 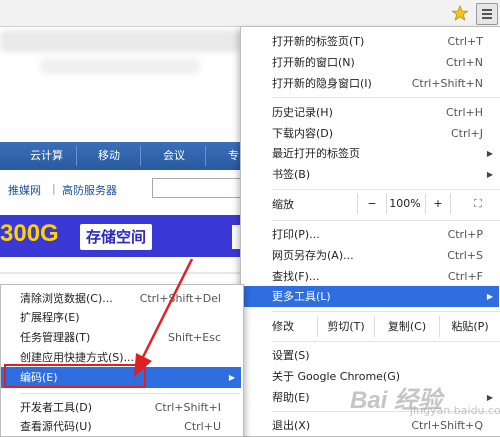 I want to click on menu-settings: 设置(S), so click(x=370, y=355).